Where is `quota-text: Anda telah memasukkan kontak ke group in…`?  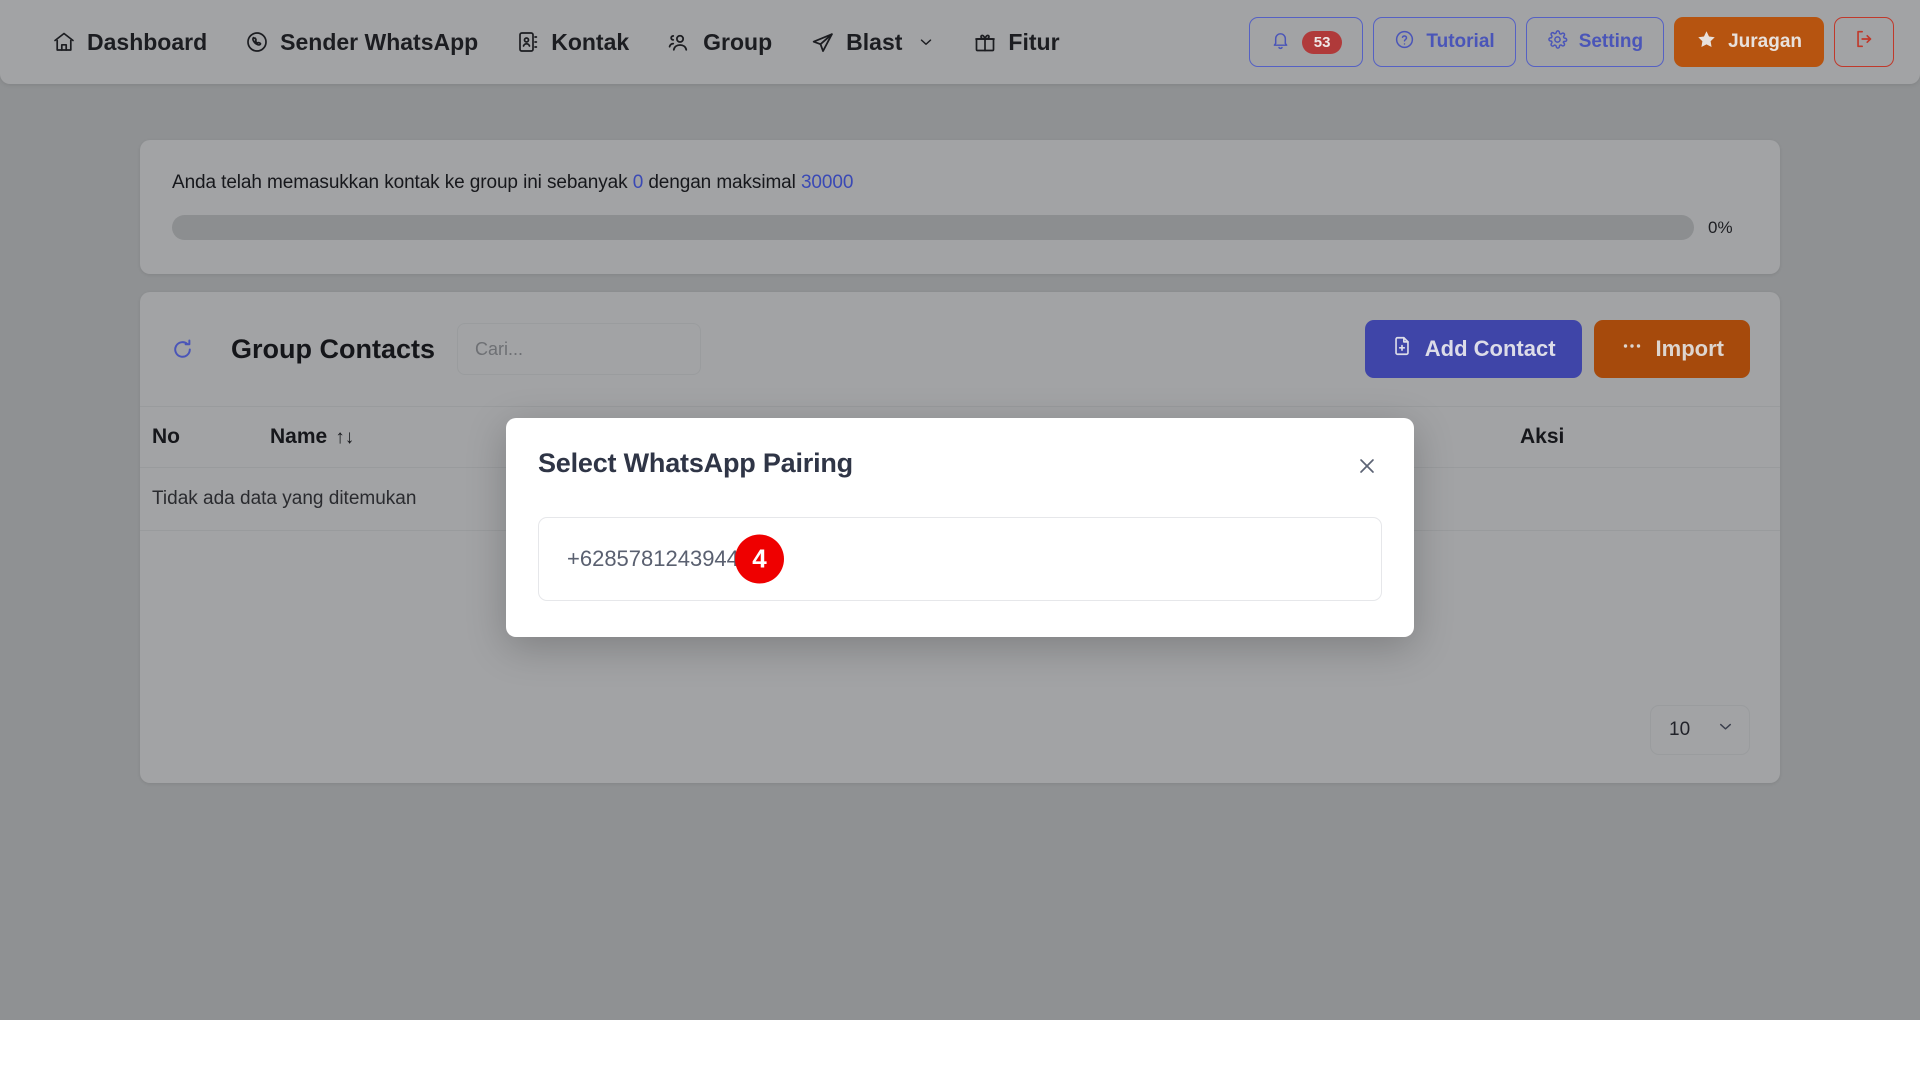
quota-text: Anda telah memasukkan kontak ke group in… is located at coordinates (960, 183).